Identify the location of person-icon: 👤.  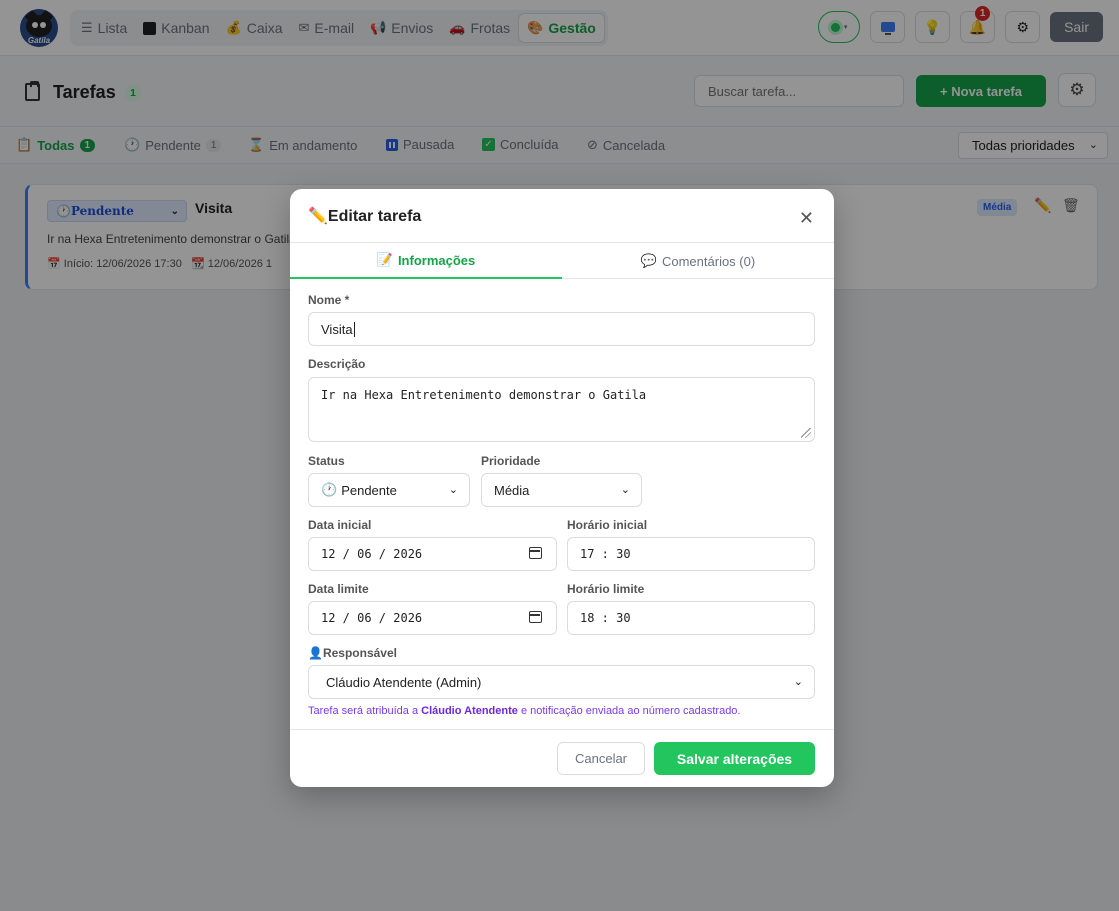
(315, 653).